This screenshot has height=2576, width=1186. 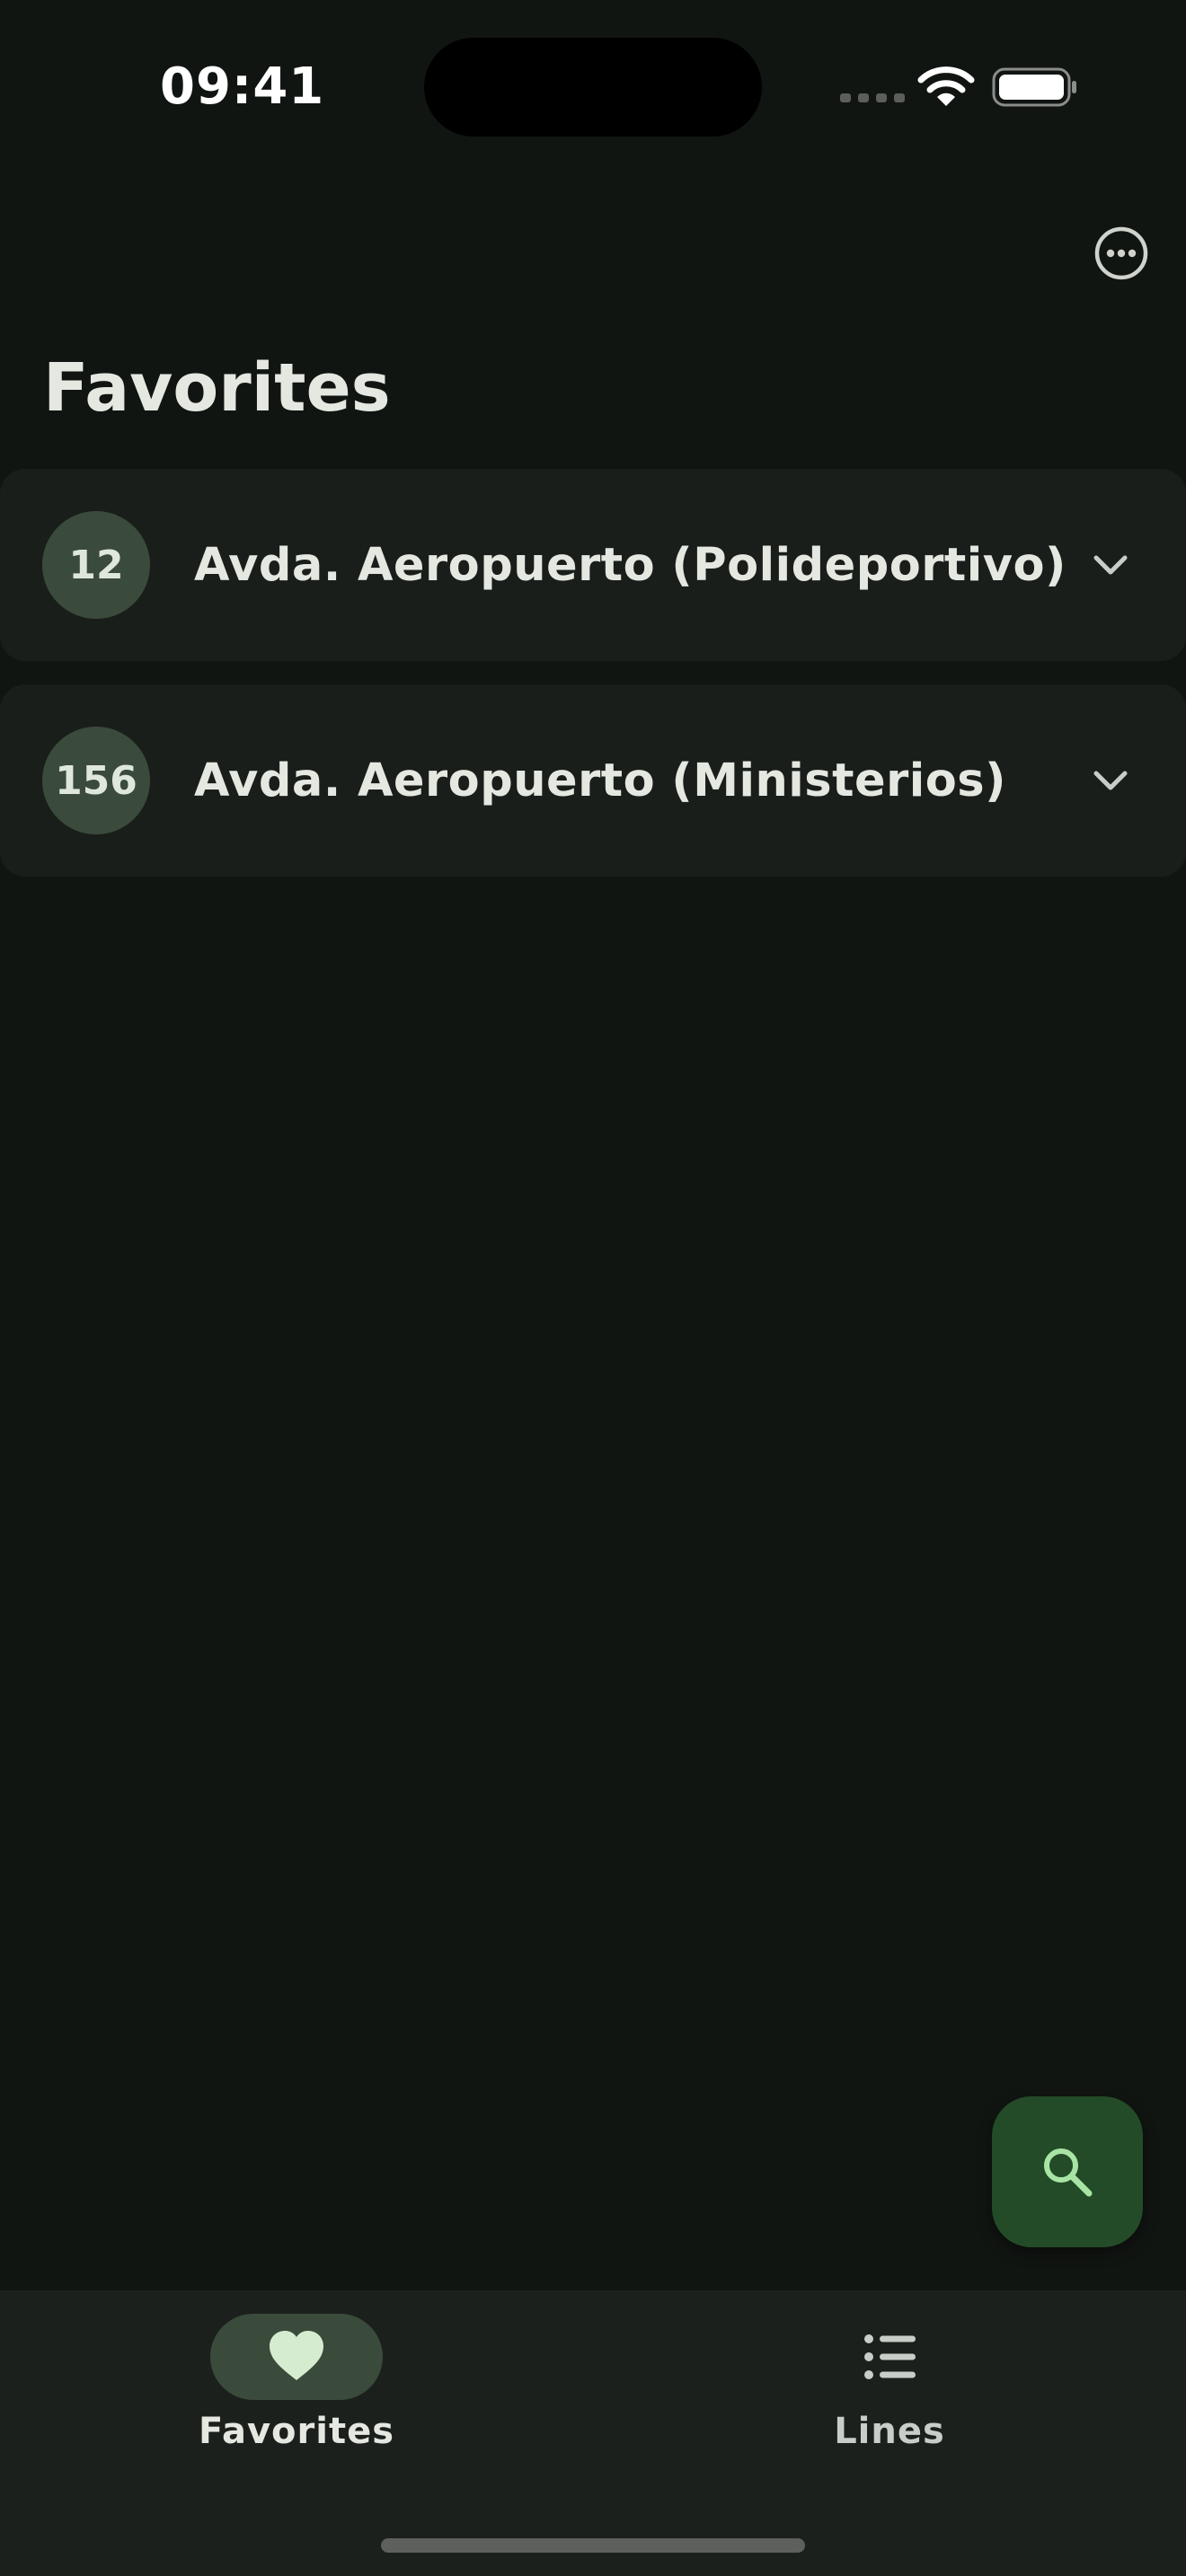 What do you see at coordinates (1034, 87) in the screenshot?
I see `battery-icon` at bounding box center [1034, 87].